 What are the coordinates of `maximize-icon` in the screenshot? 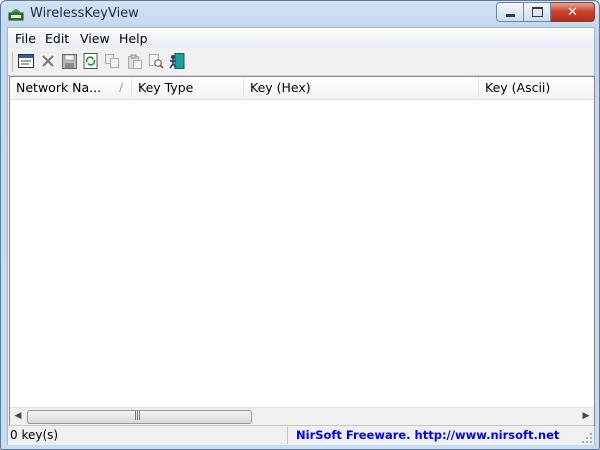 It's located at (537, 12).